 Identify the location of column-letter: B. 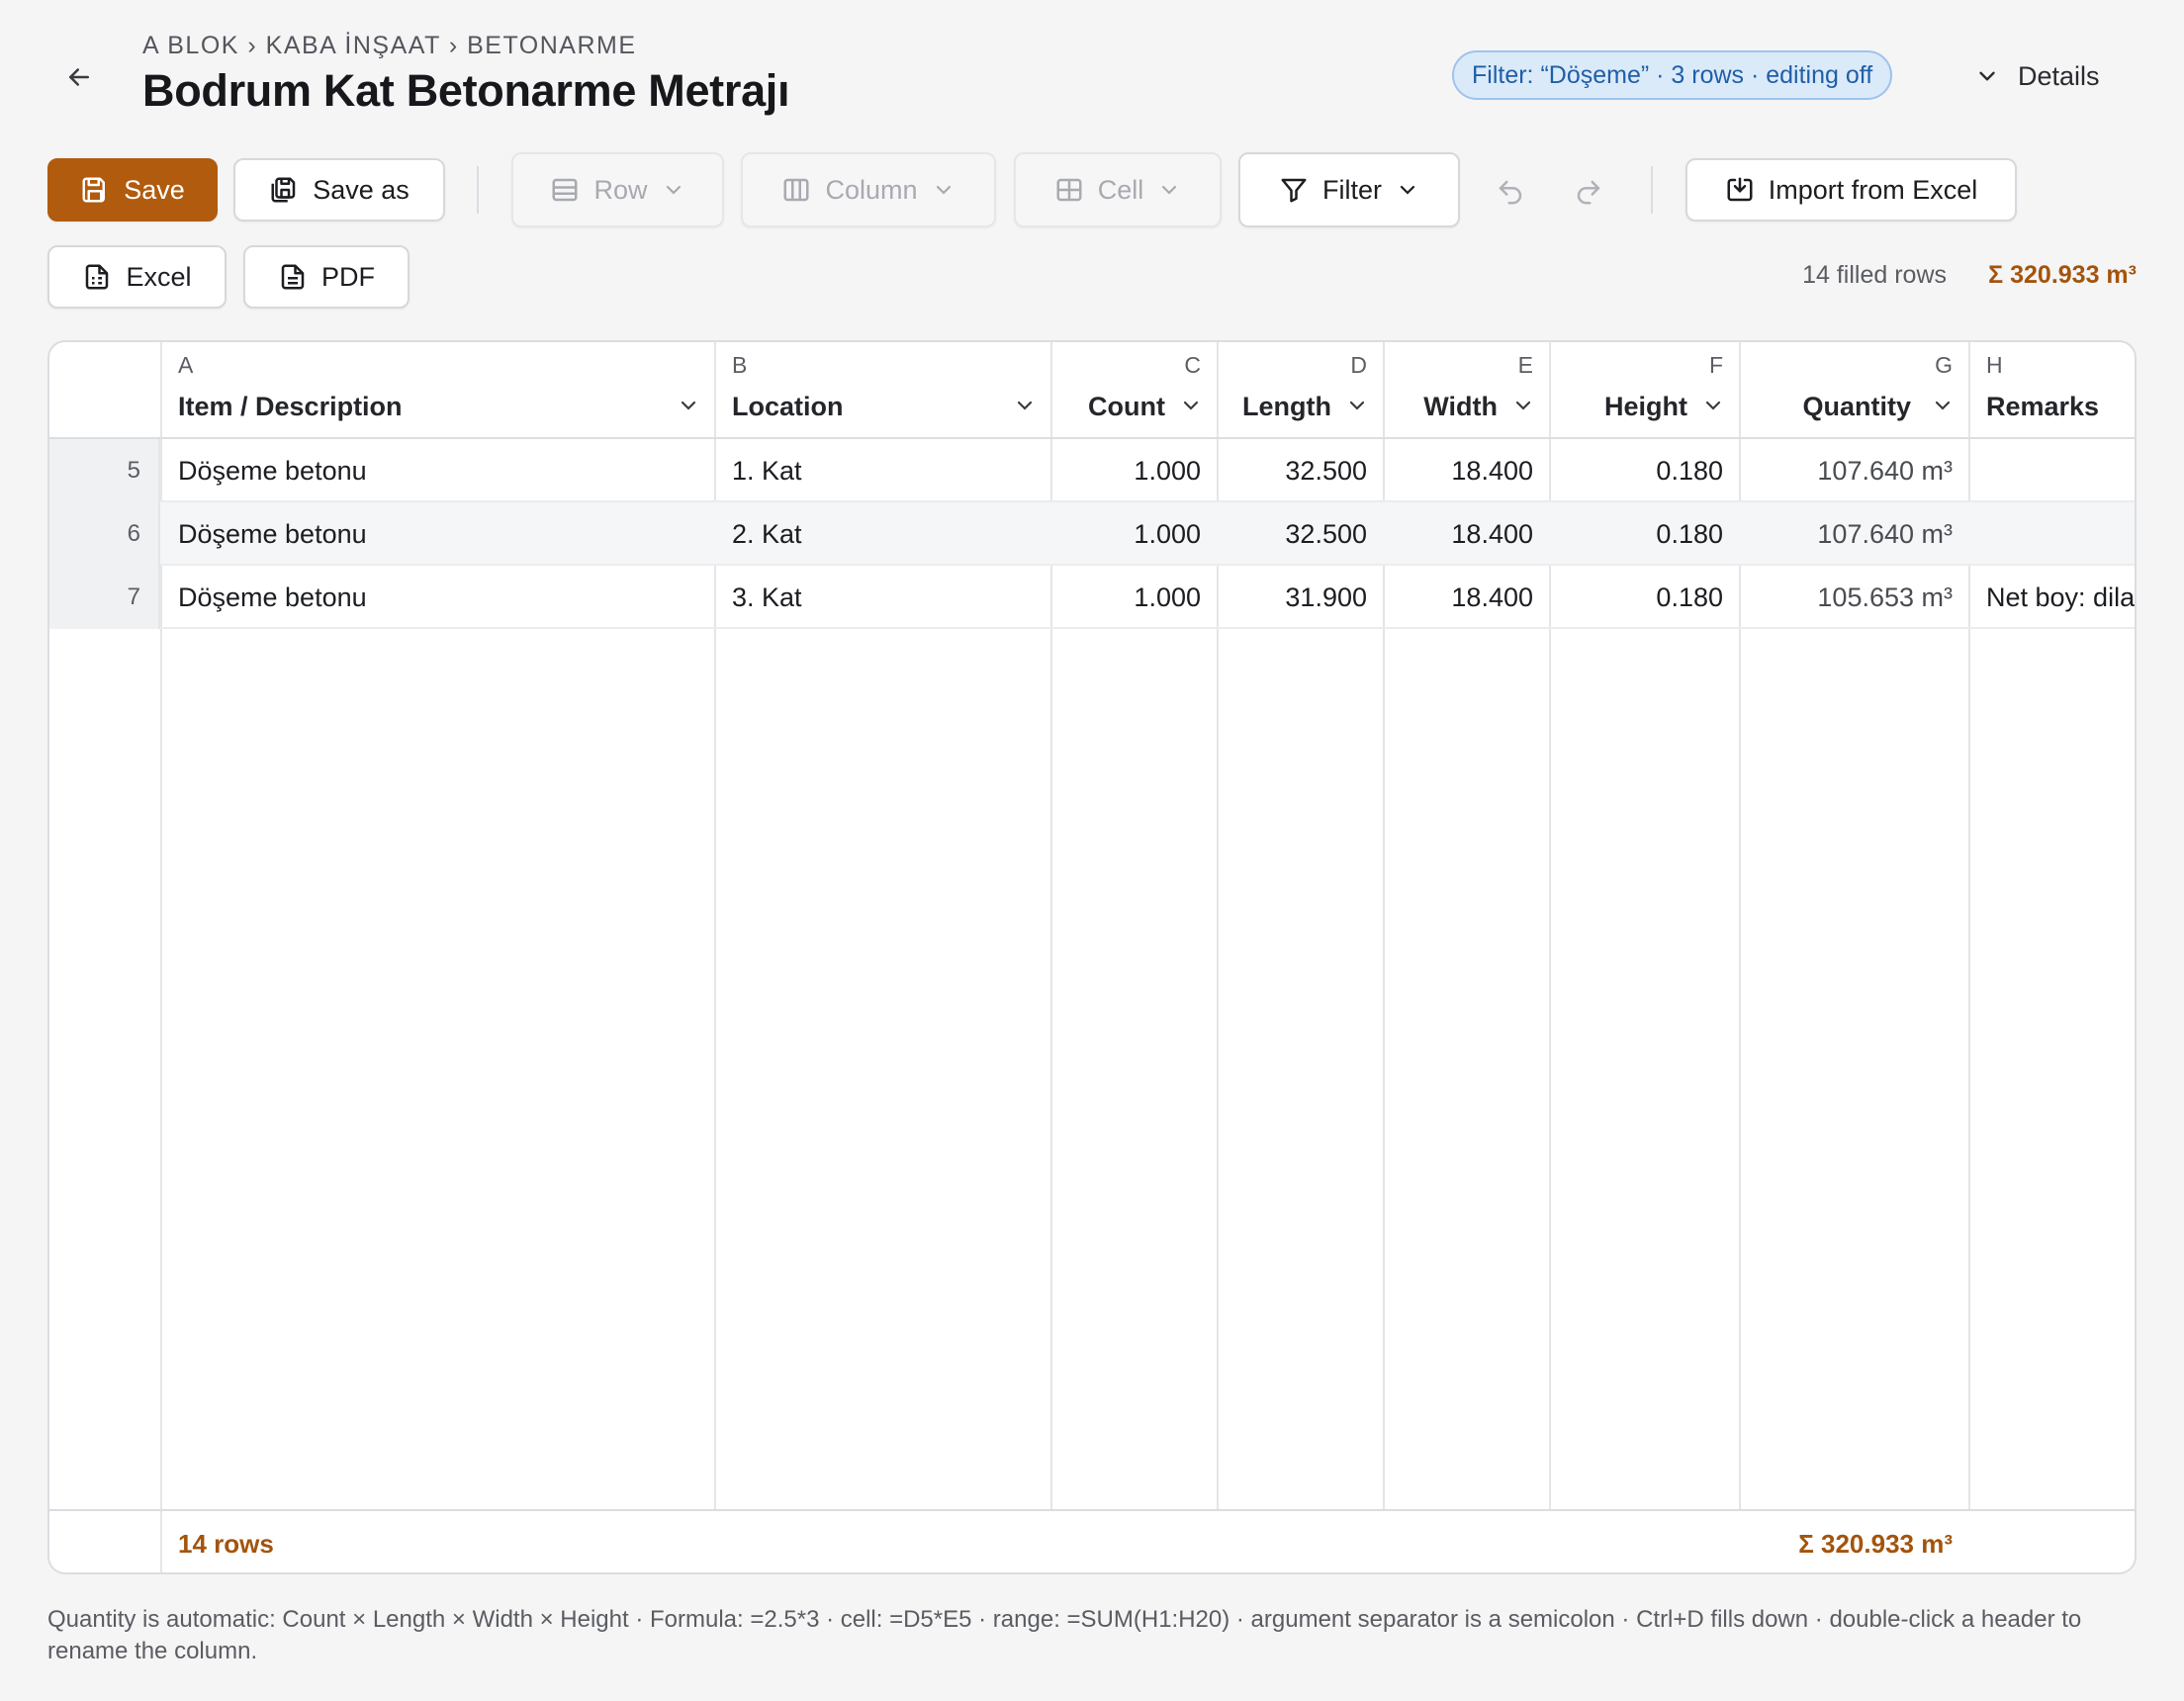
(740, 365).